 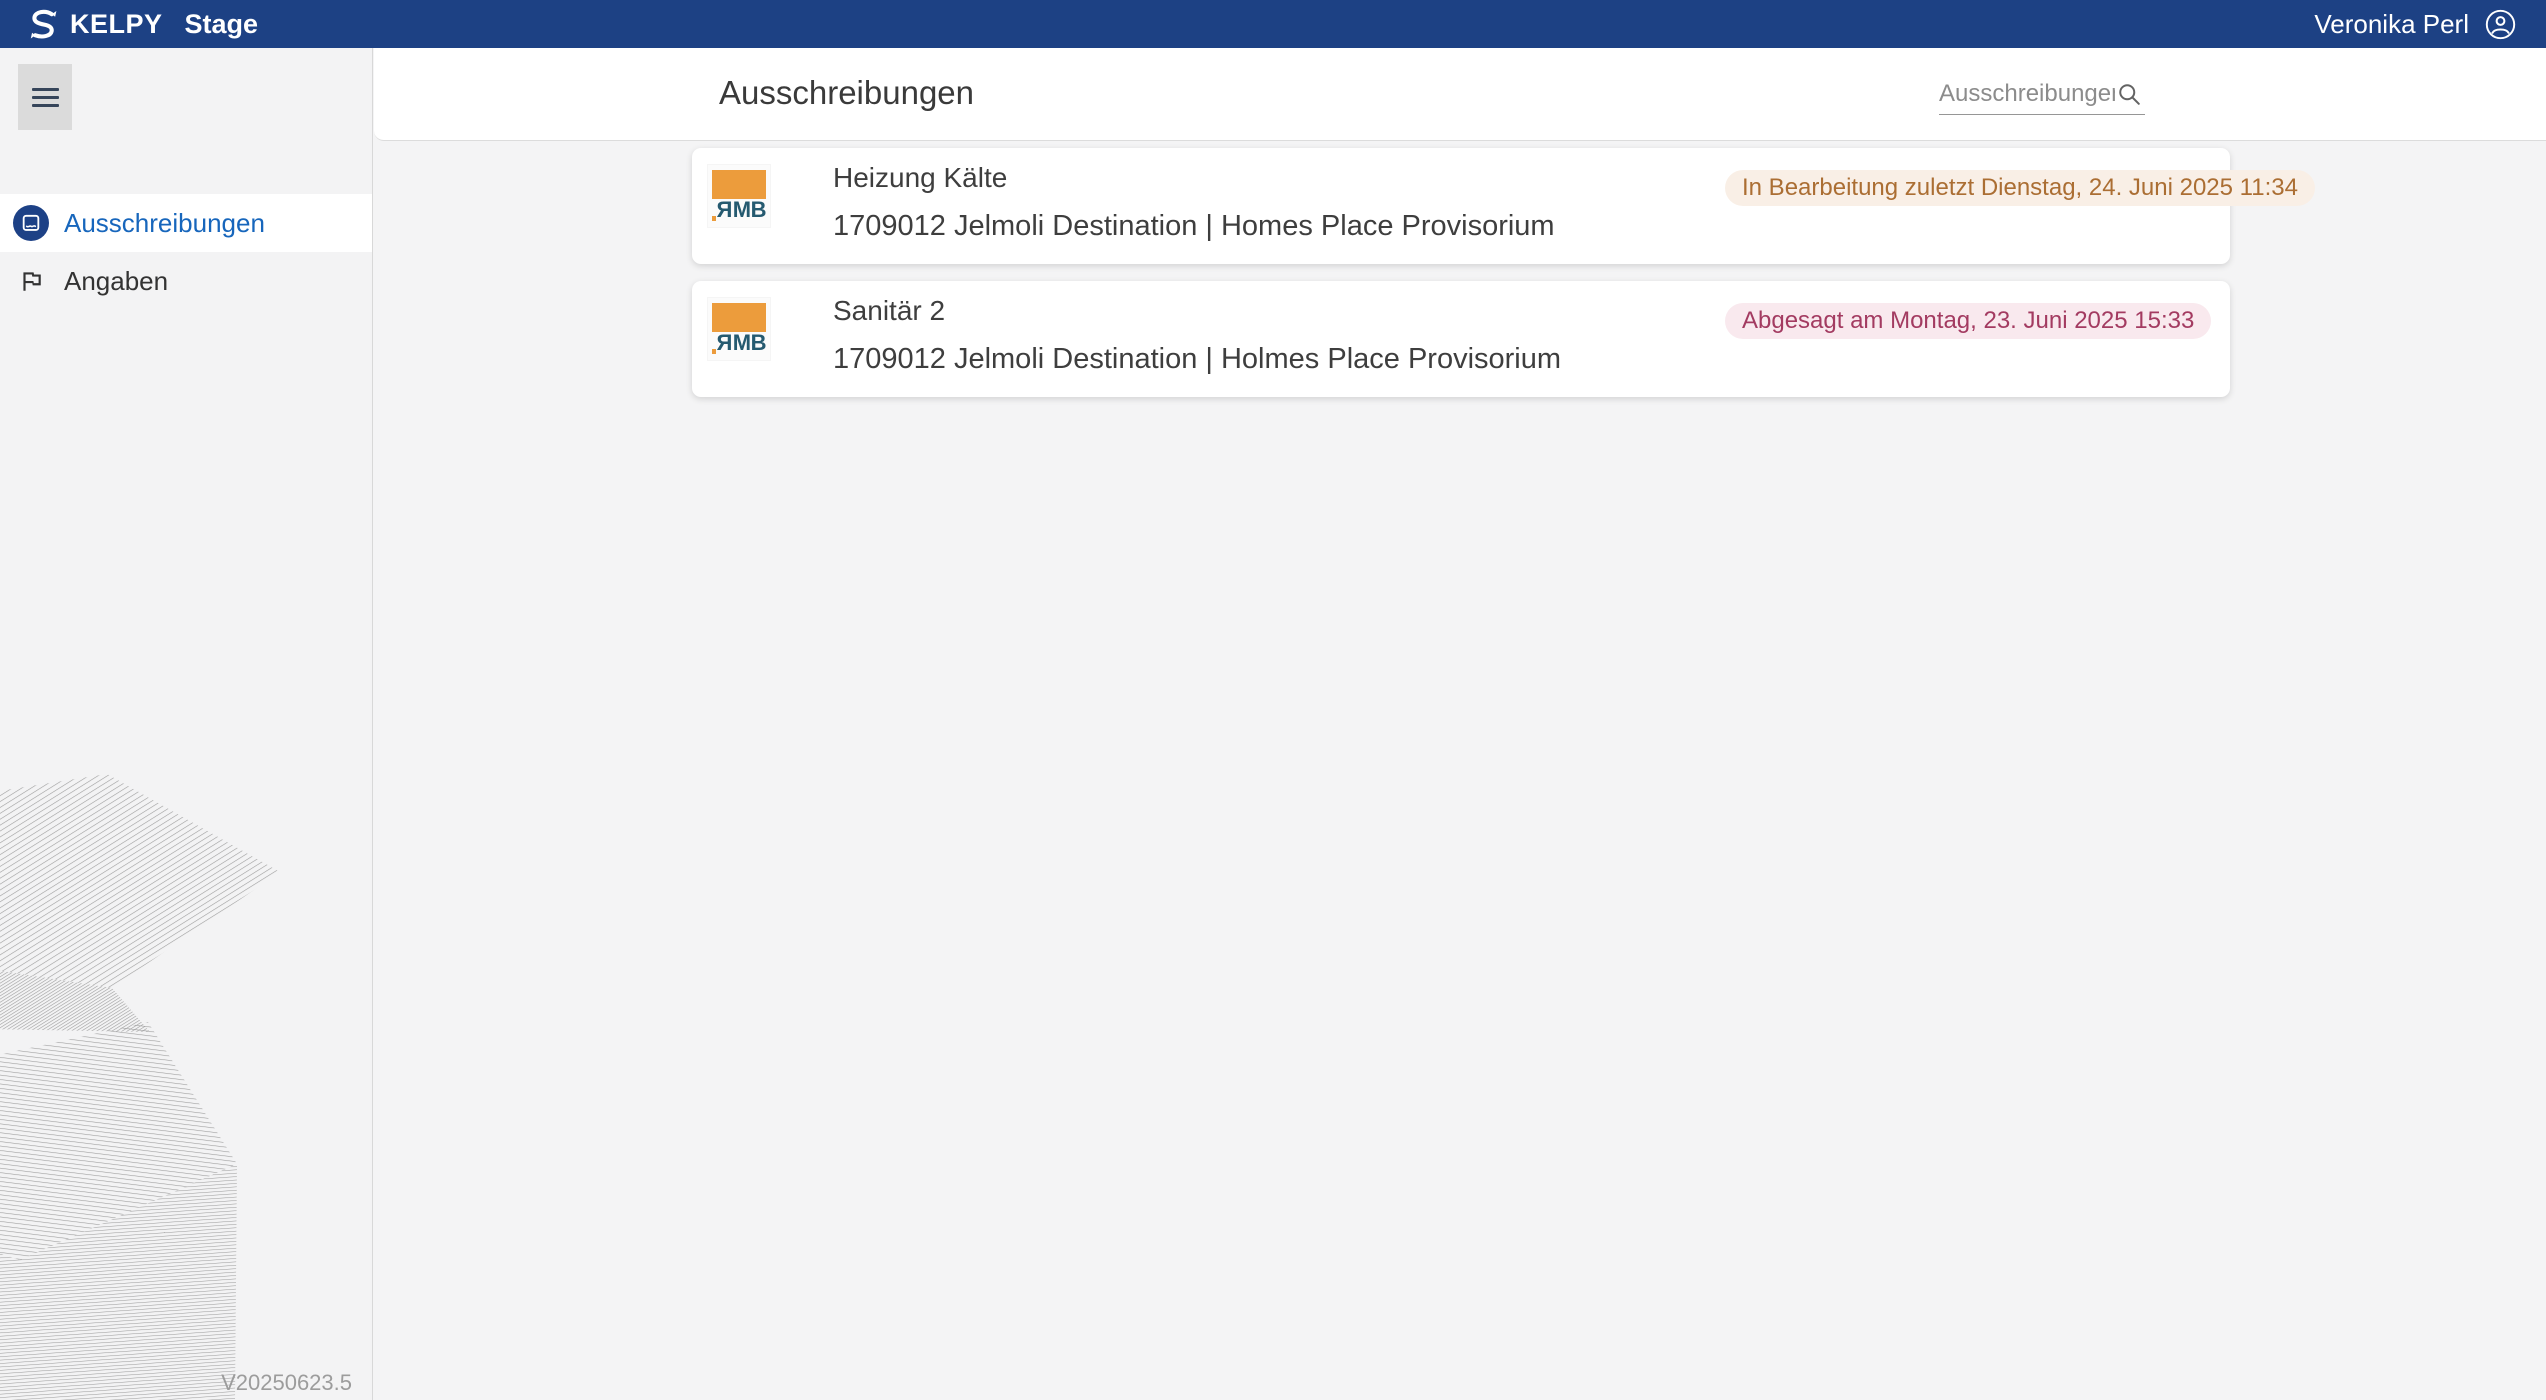 I want to click on search-field, so click(x=2042, y=94).